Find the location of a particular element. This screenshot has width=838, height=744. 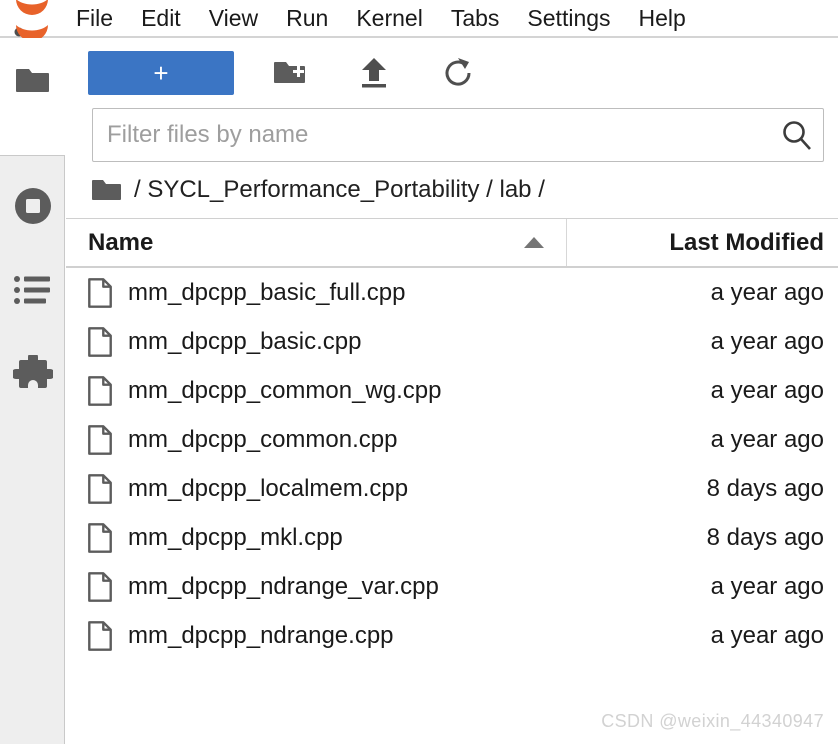

file-browser-icon is located at coordinates (32, 80).